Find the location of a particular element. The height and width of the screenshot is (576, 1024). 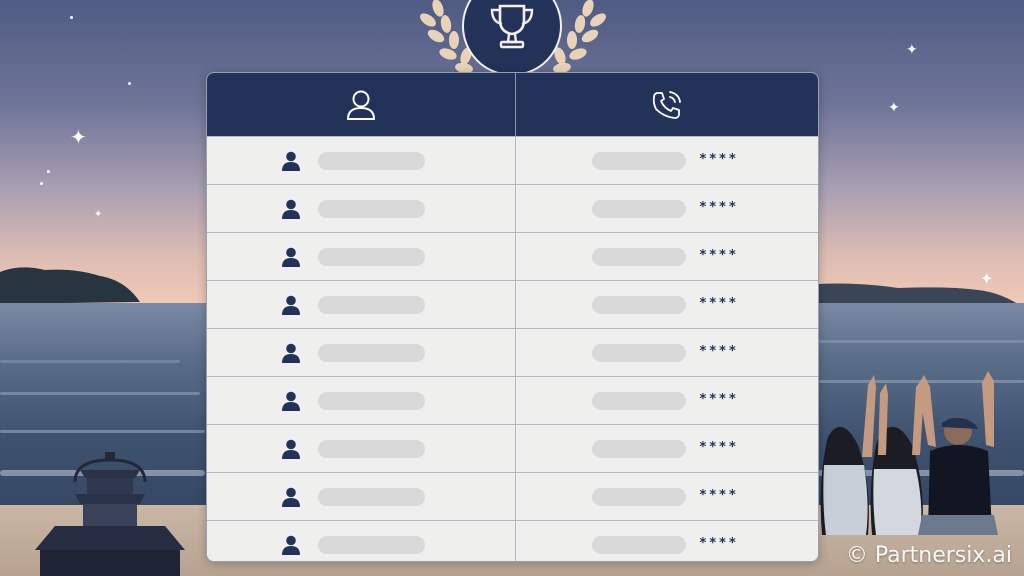

header-user-column is located at coordinates (361, 104).